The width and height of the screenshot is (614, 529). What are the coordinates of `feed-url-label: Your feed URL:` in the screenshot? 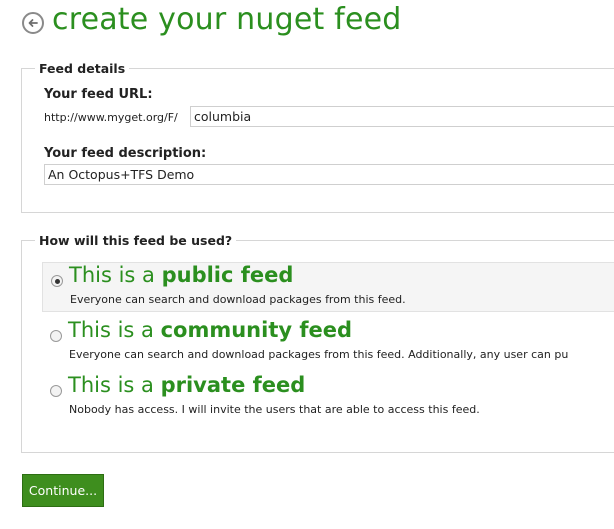 It's located at (98, 94).